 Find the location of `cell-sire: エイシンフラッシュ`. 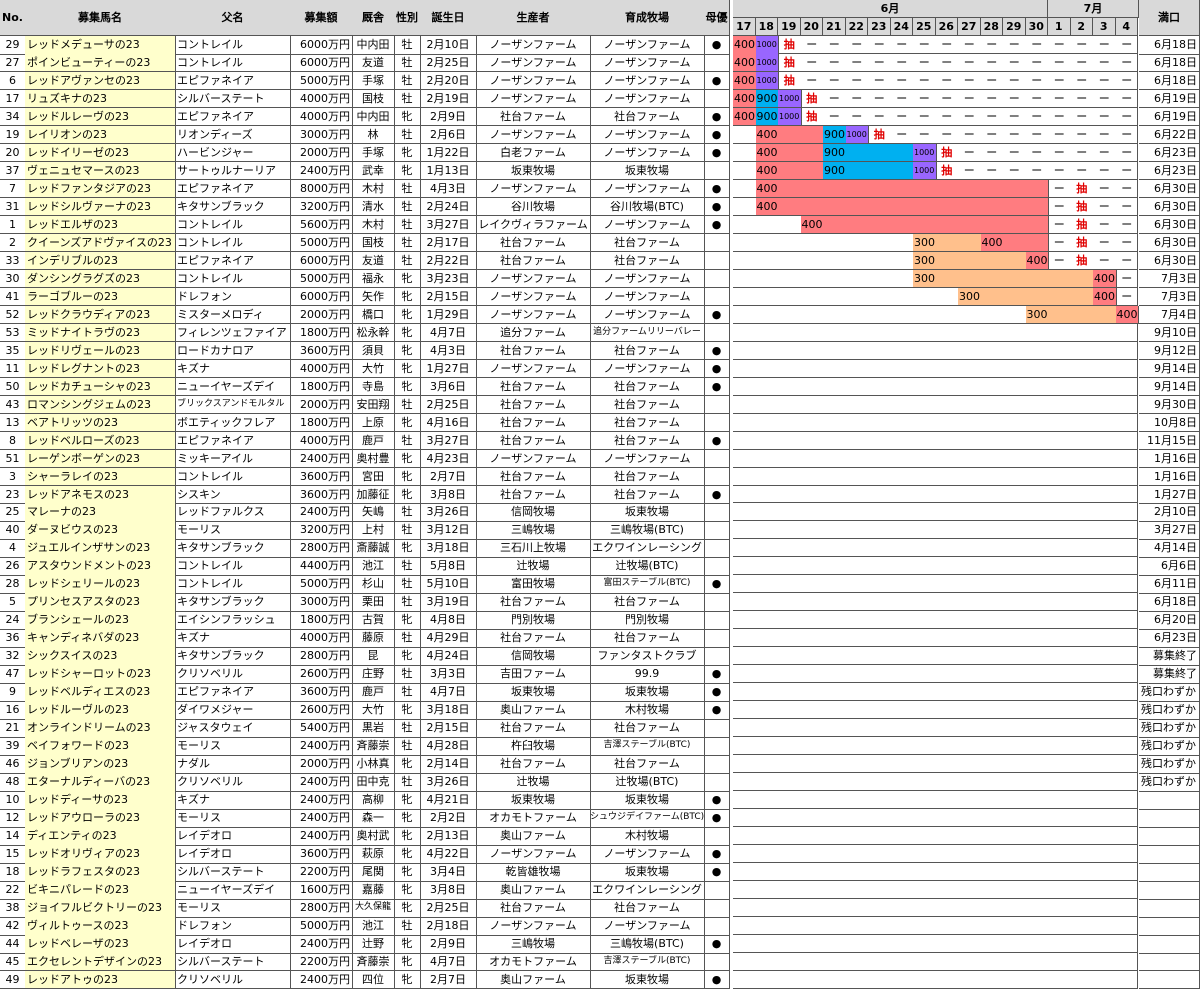

cell-sire: エイシンフラッシュ is located at coordinates (233, 620).